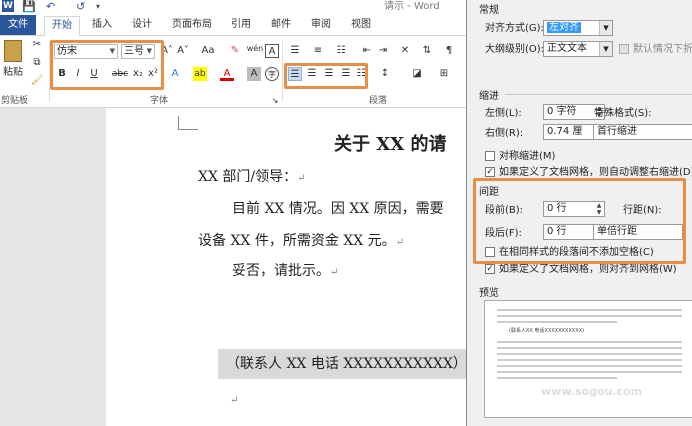 The image size is (692, 426). What do you see at coordinates (412, 6) in the screenshot?
I see `document-title: 请示 - Word` at bounding box center [412, 6].